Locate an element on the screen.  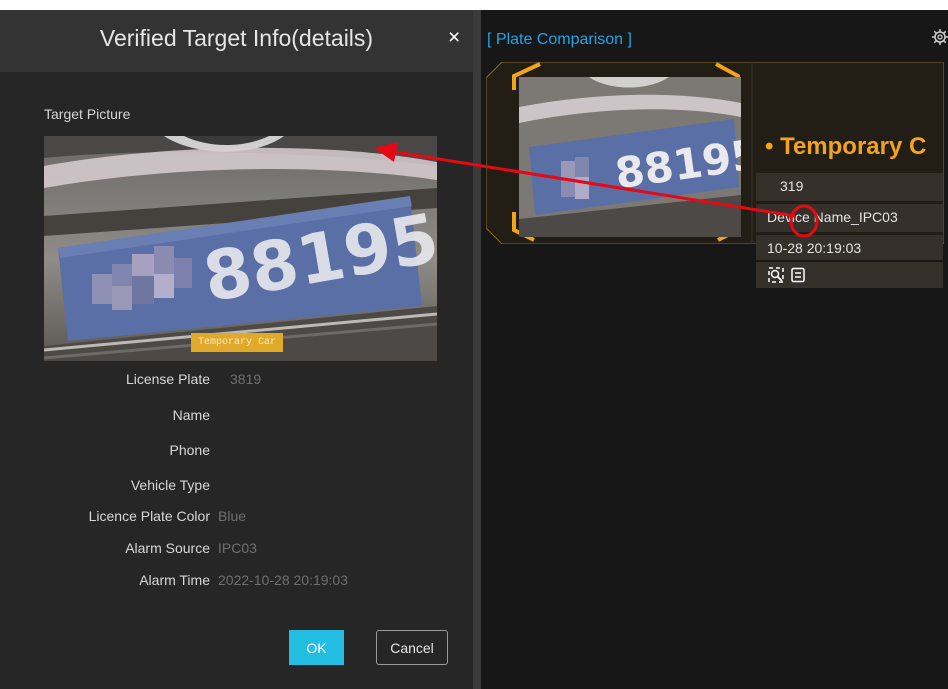
field-phone: Phone is located at coordinates (236, 452).